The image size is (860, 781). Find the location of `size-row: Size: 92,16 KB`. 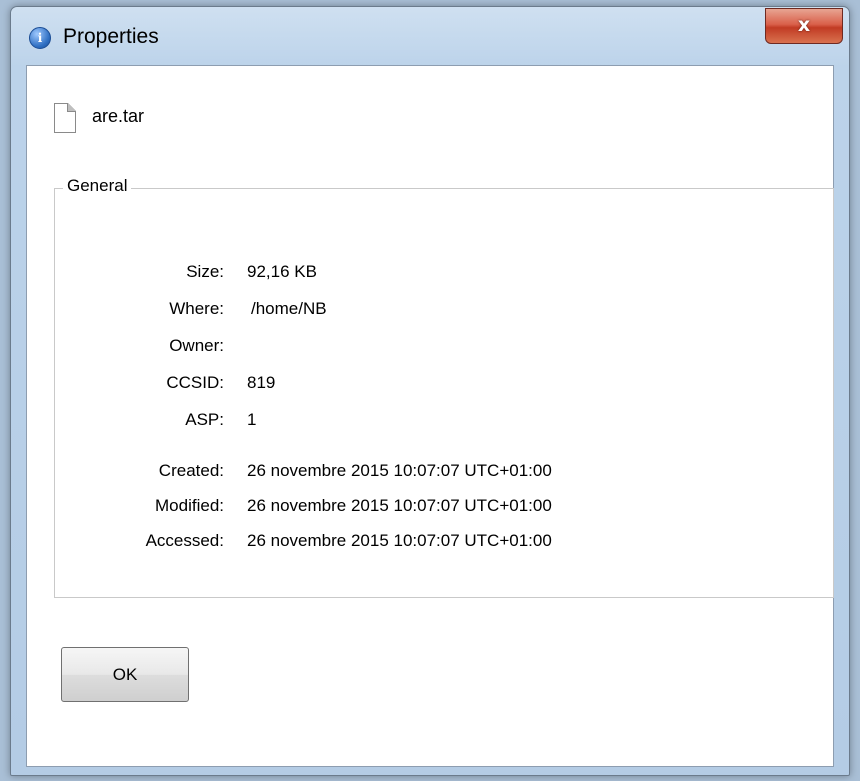

size-row: Size: 92,16 KB is located at coordinates (445, 273).